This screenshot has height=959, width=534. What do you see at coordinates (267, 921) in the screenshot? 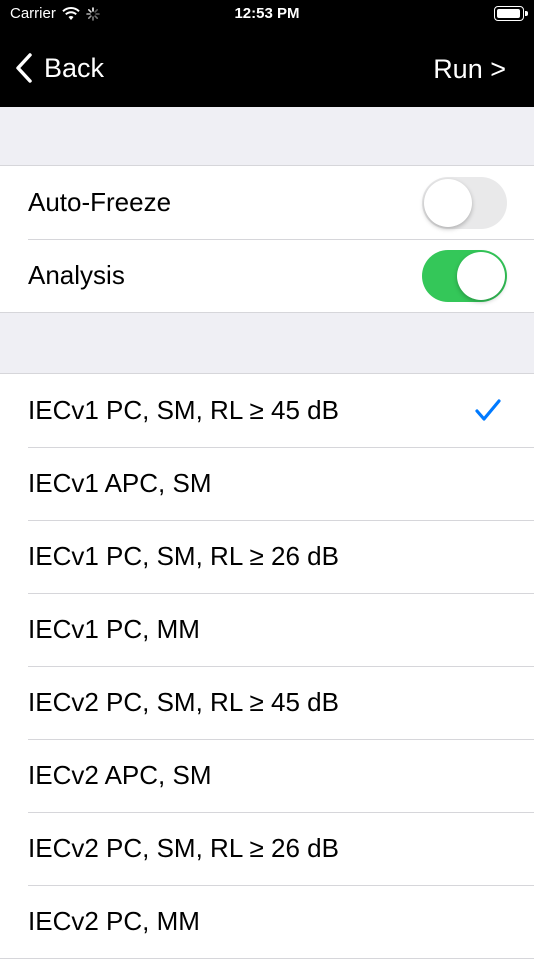
I see `standard-item: IECv2 PC, MM` at bounding box center [267, 921].